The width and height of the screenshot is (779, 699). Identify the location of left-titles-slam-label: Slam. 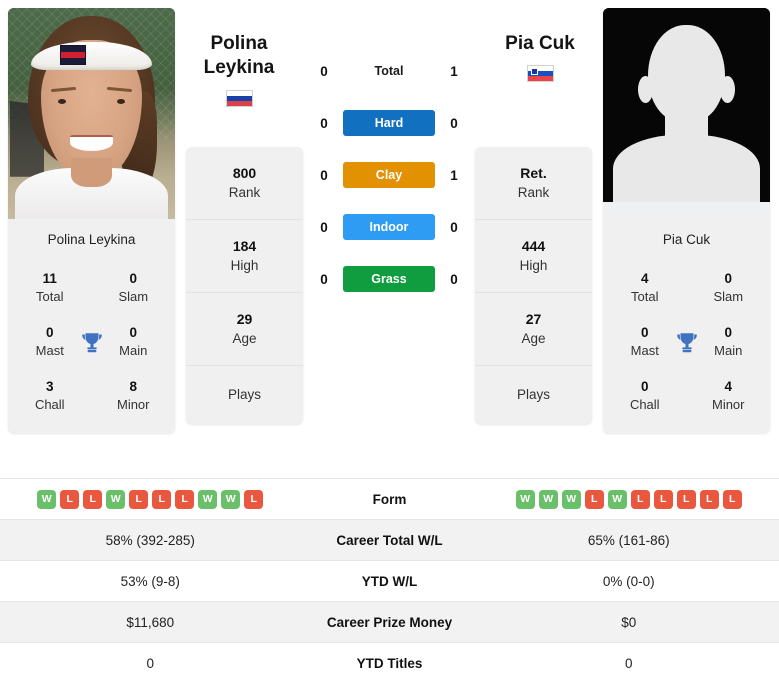
(133, 297).